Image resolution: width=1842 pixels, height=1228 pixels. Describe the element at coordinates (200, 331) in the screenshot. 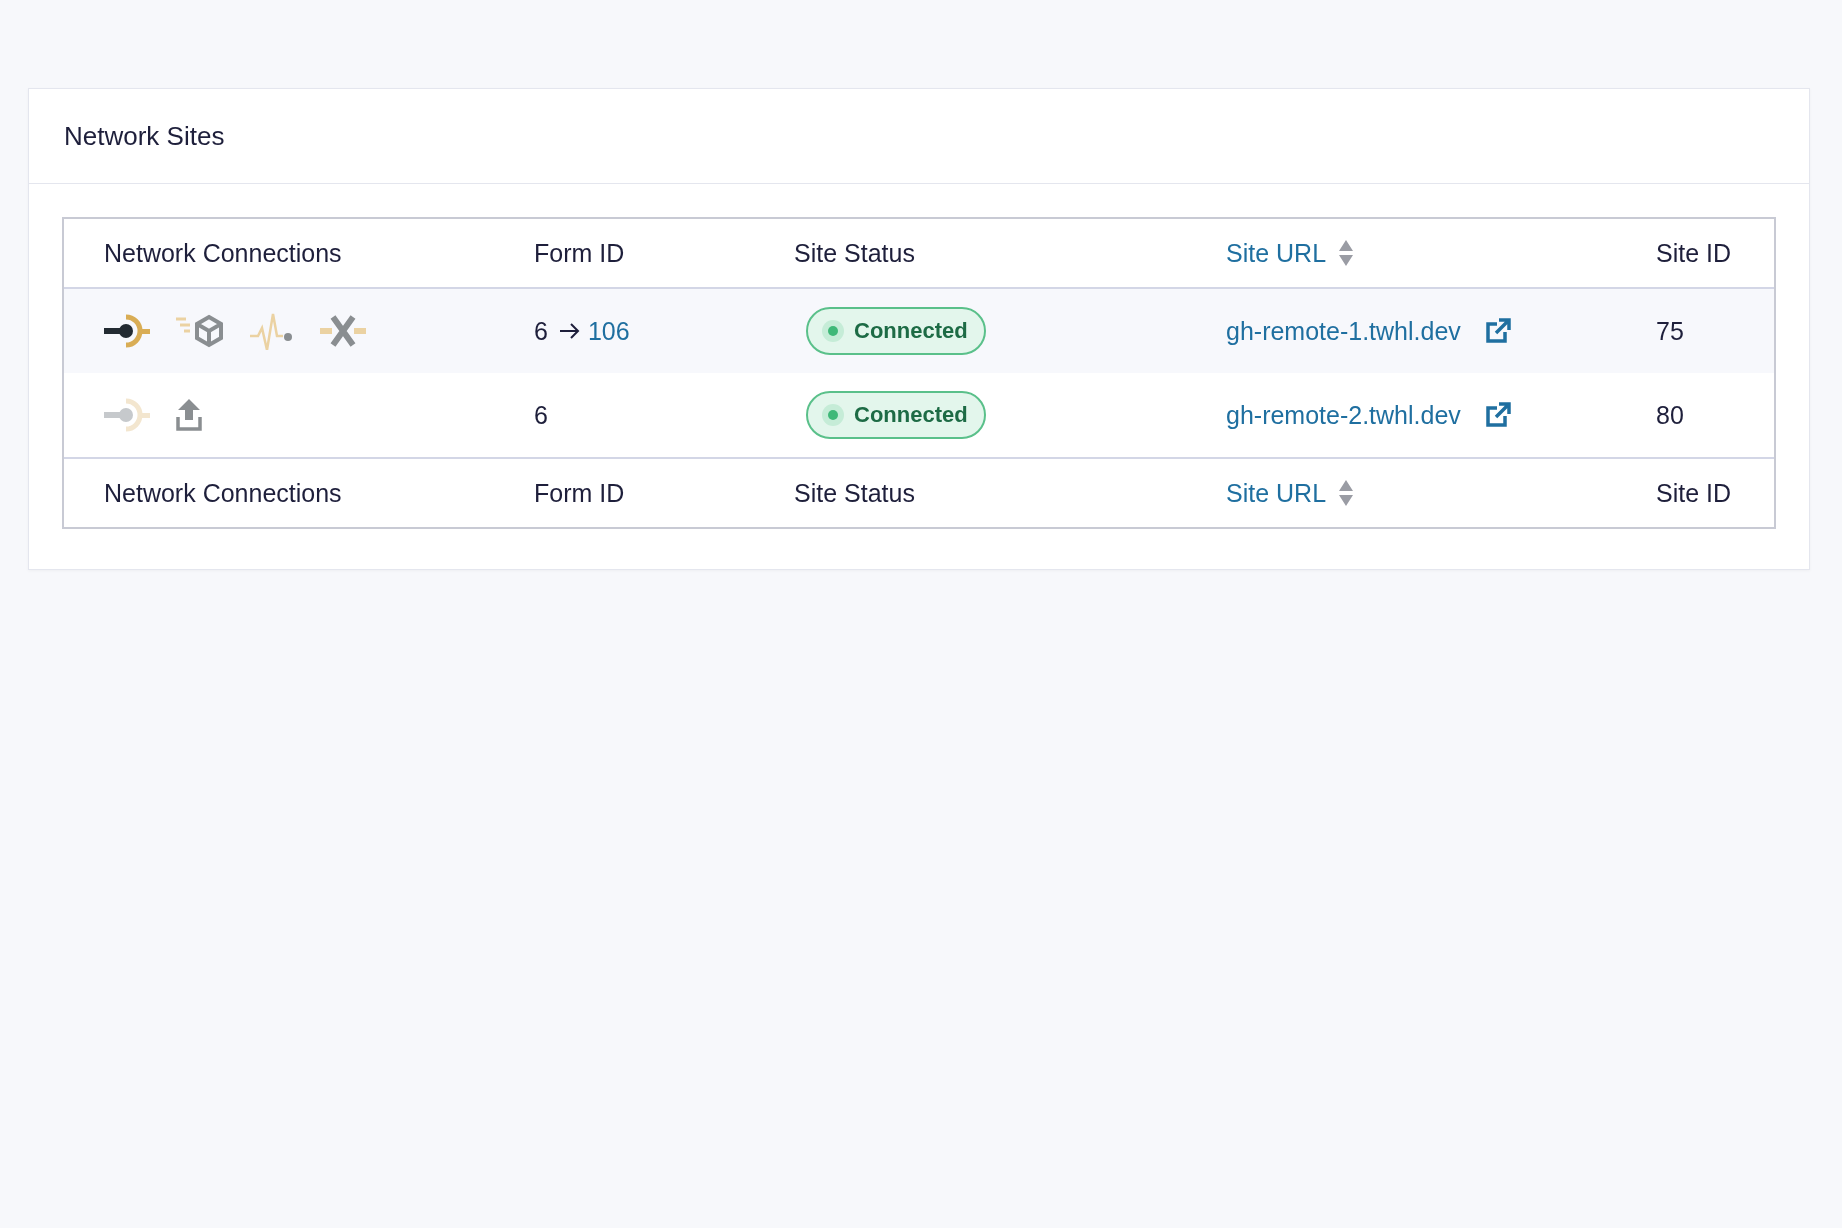

I see `cube-icon` at that location.